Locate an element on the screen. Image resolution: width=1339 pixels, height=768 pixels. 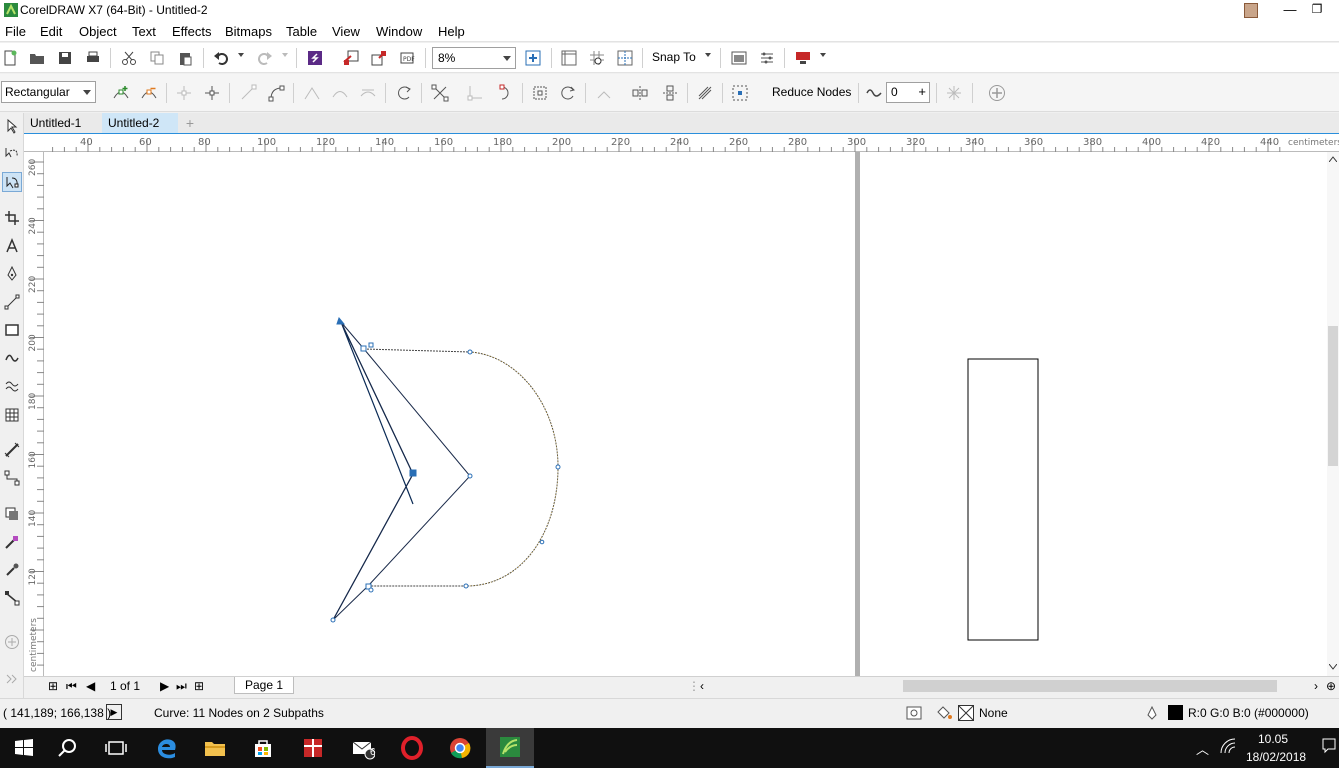
curve-smoothness-input: 0 + is located at coordinates (908, 92).